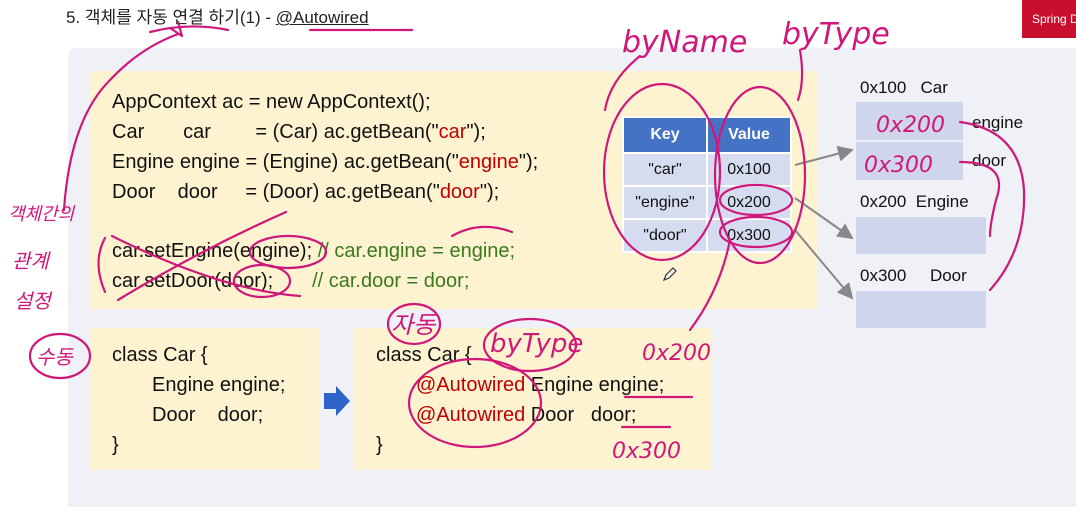 The height and width of the screenshot is (507, 1076). What do you see at coordinates (710, 285) in the screenshot?
I see `value-link-stroke` at bounding box center [710, 285].